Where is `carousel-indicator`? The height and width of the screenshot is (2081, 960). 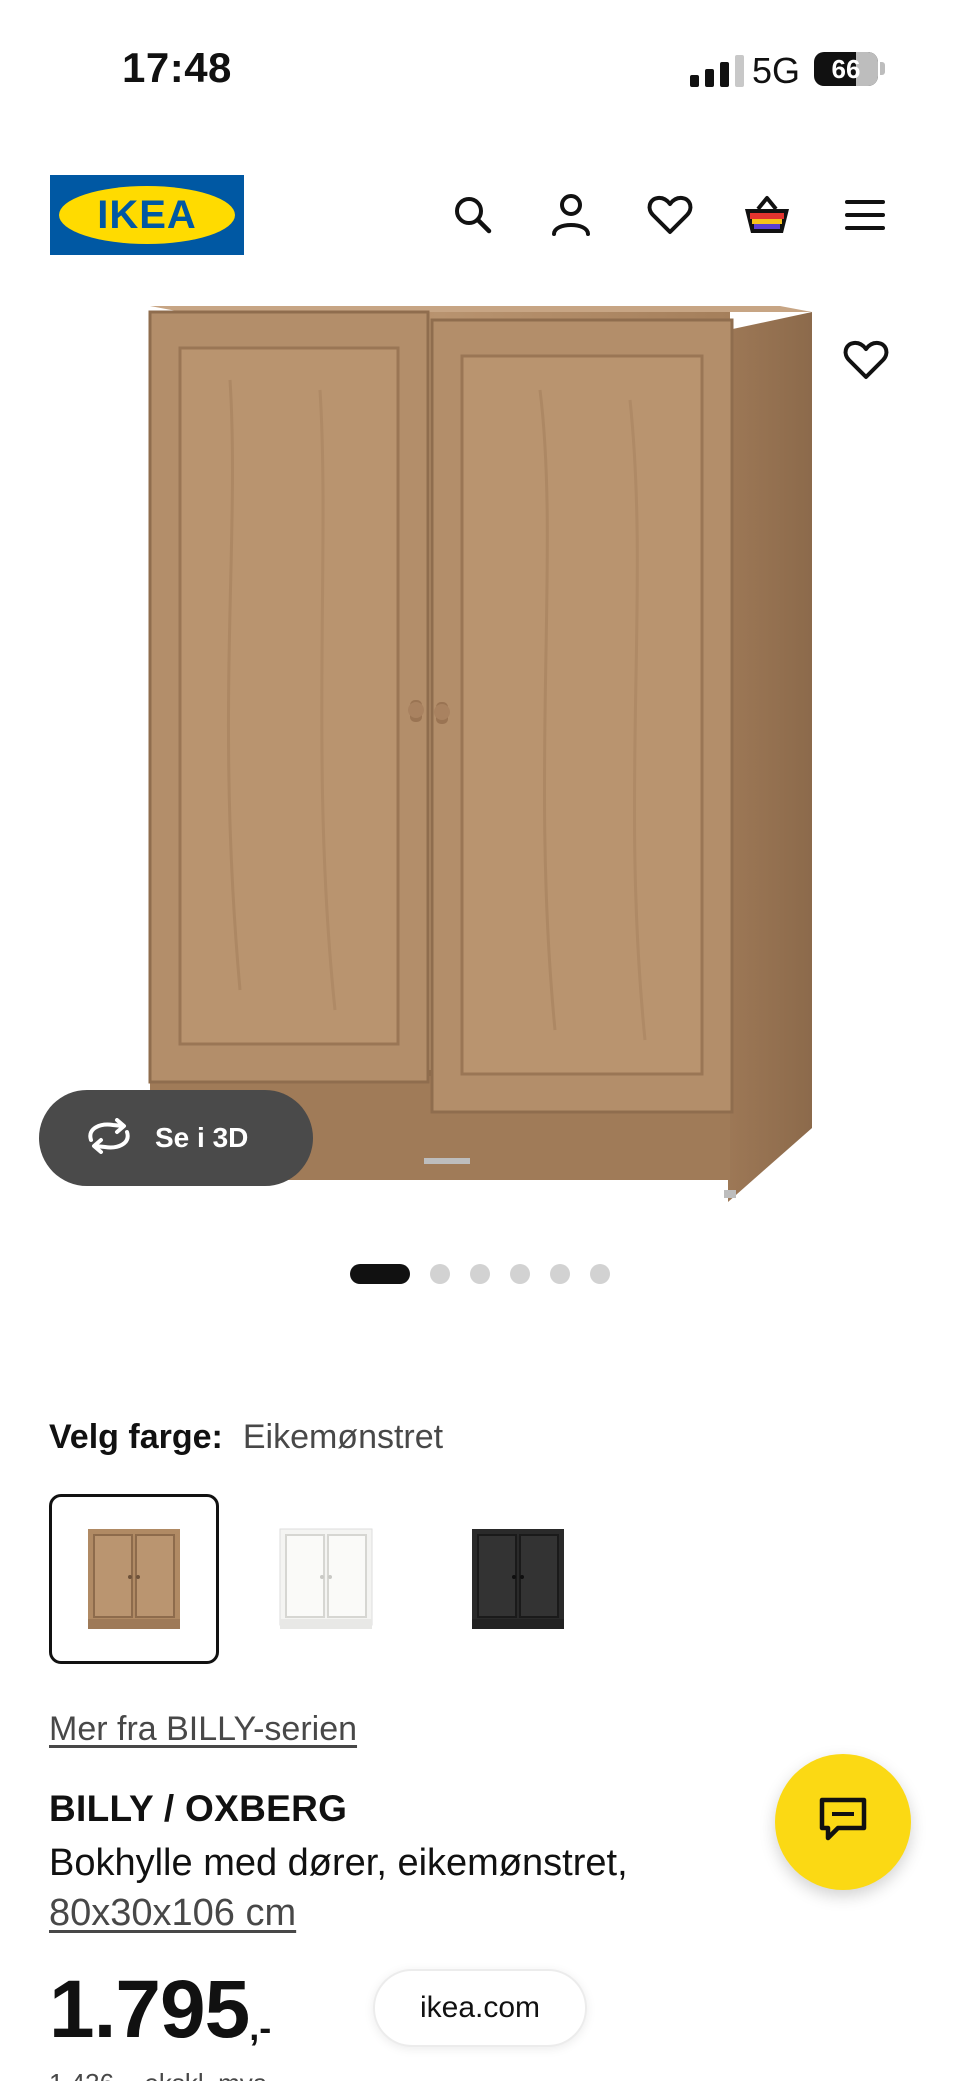
carousel-indicator is located at coordinates (480, 1274).